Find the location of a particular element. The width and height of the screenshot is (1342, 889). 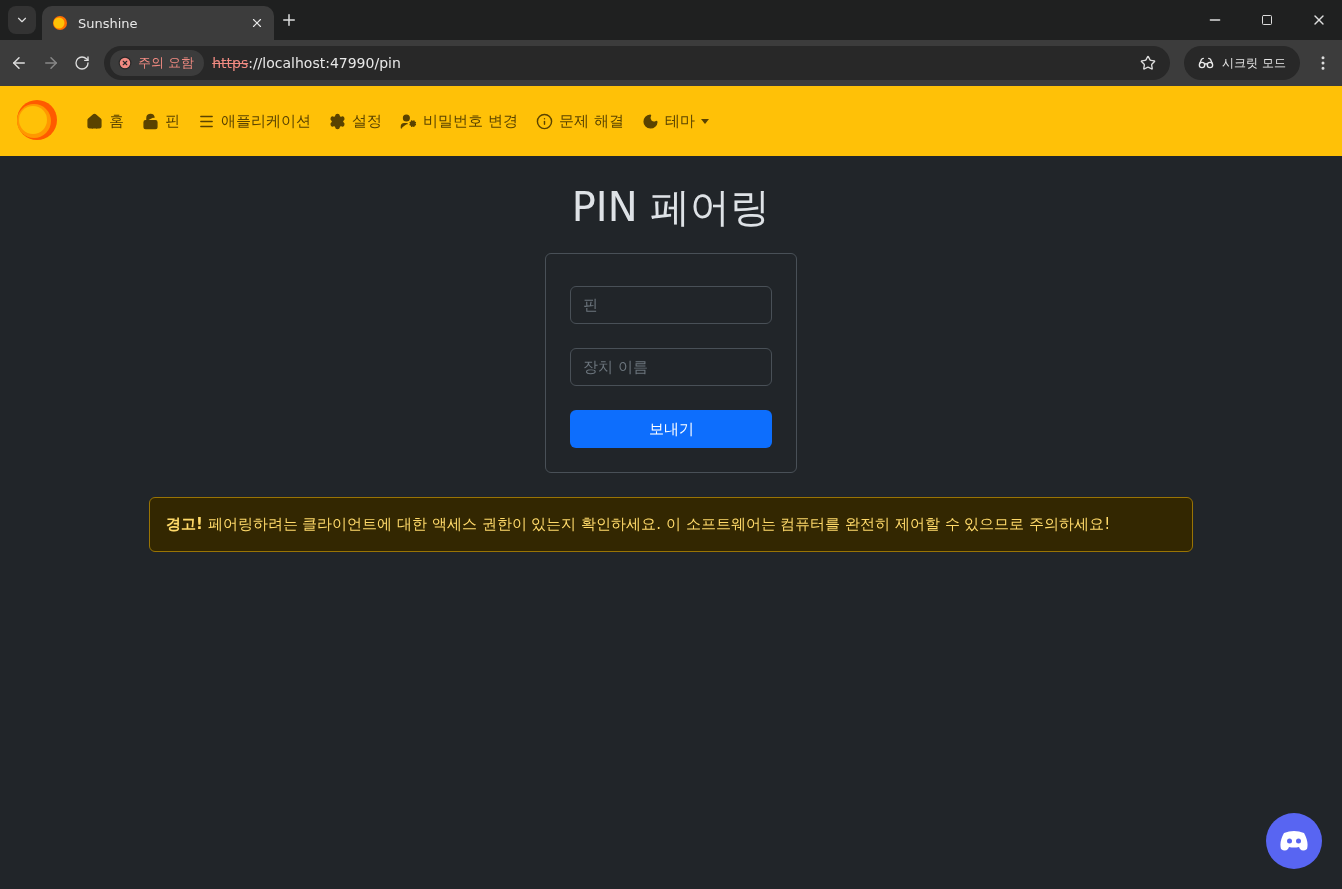

close-icon is located at coordinates (257, 23).